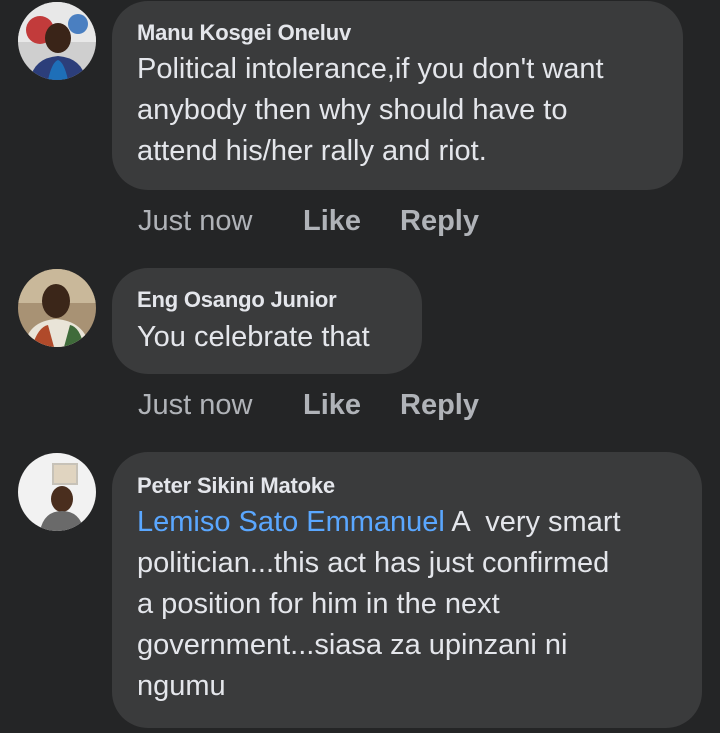 The image size is (720, 733). Describe the element at coordinates (352, 110) in the screenshot. I see `comment-text-line: anybody then why should have to` at that location.